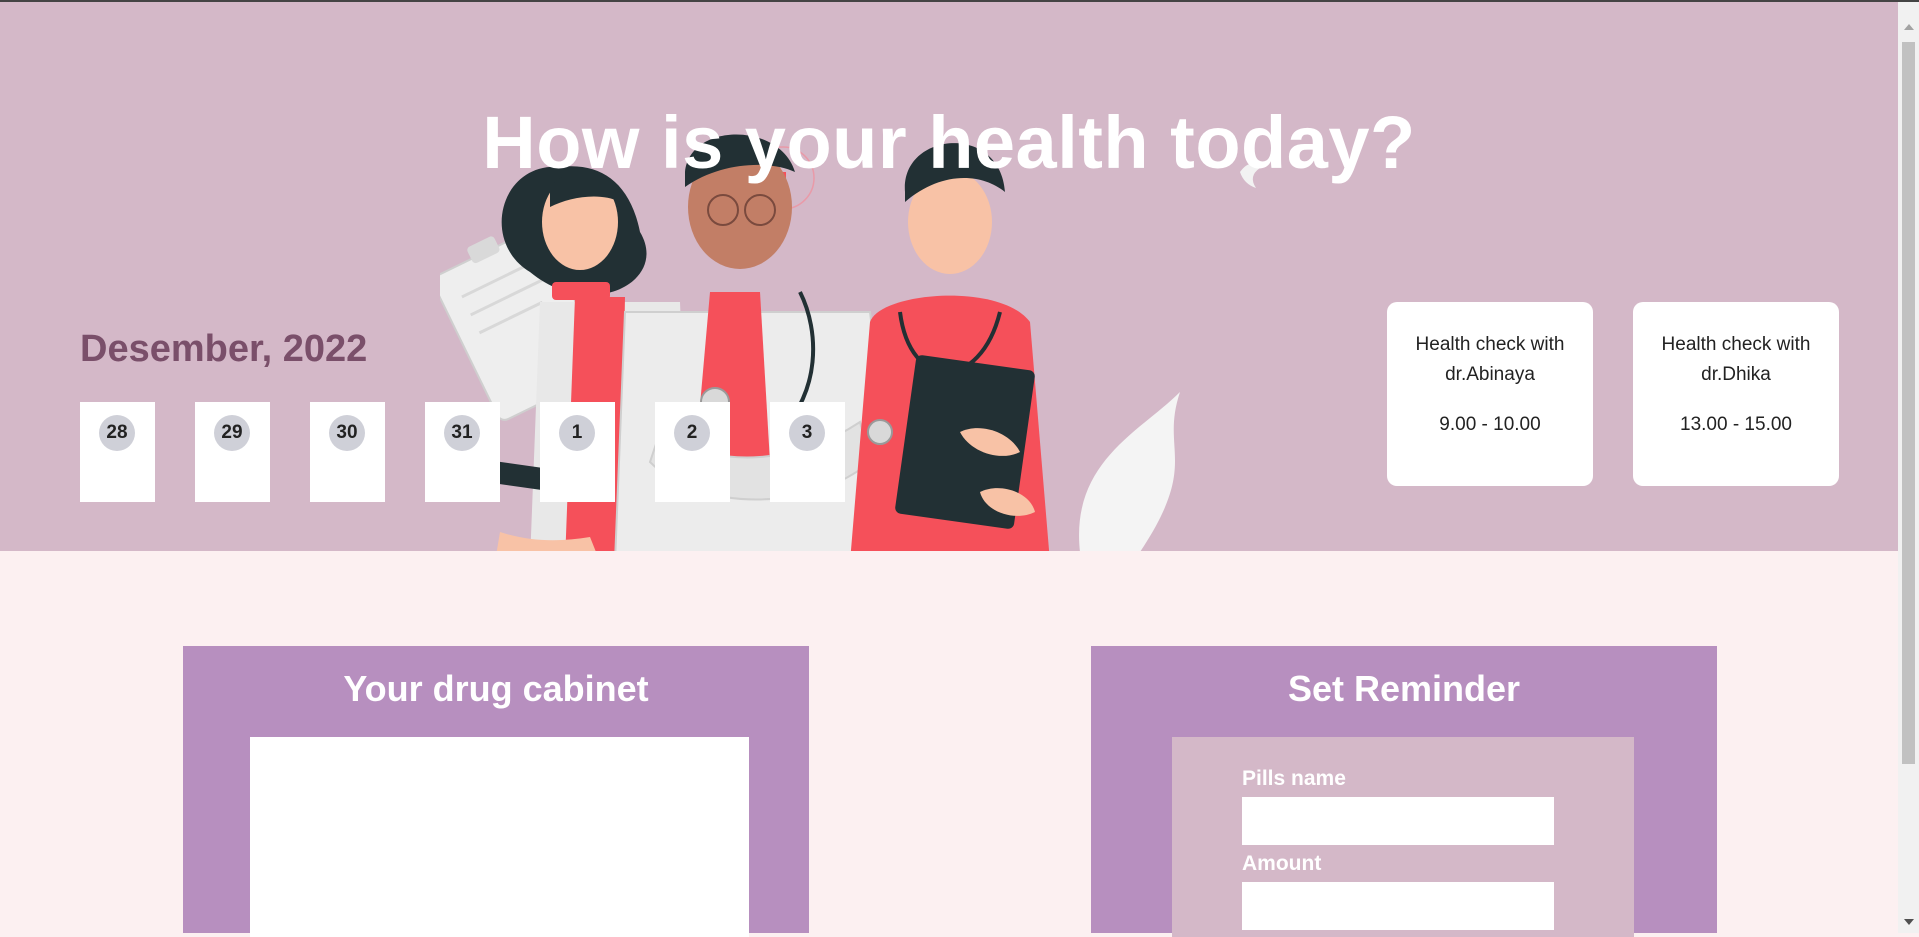 This screenshot has width=1919, height=937. What do you see at coordinates (232, 452) in the screenshot?
I see `date-card-29: 29` at bounding box center [232, 452].